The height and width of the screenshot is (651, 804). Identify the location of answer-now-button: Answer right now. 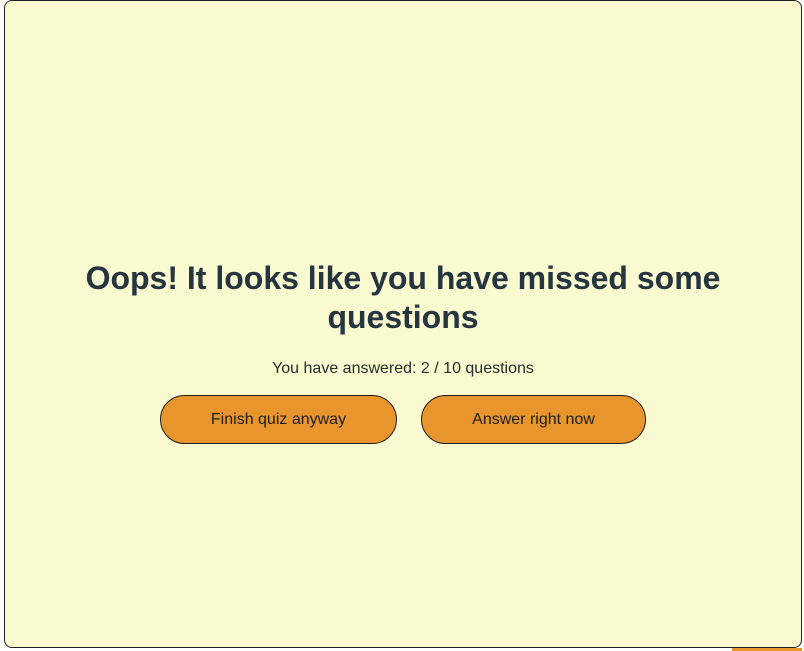
(533, 419).